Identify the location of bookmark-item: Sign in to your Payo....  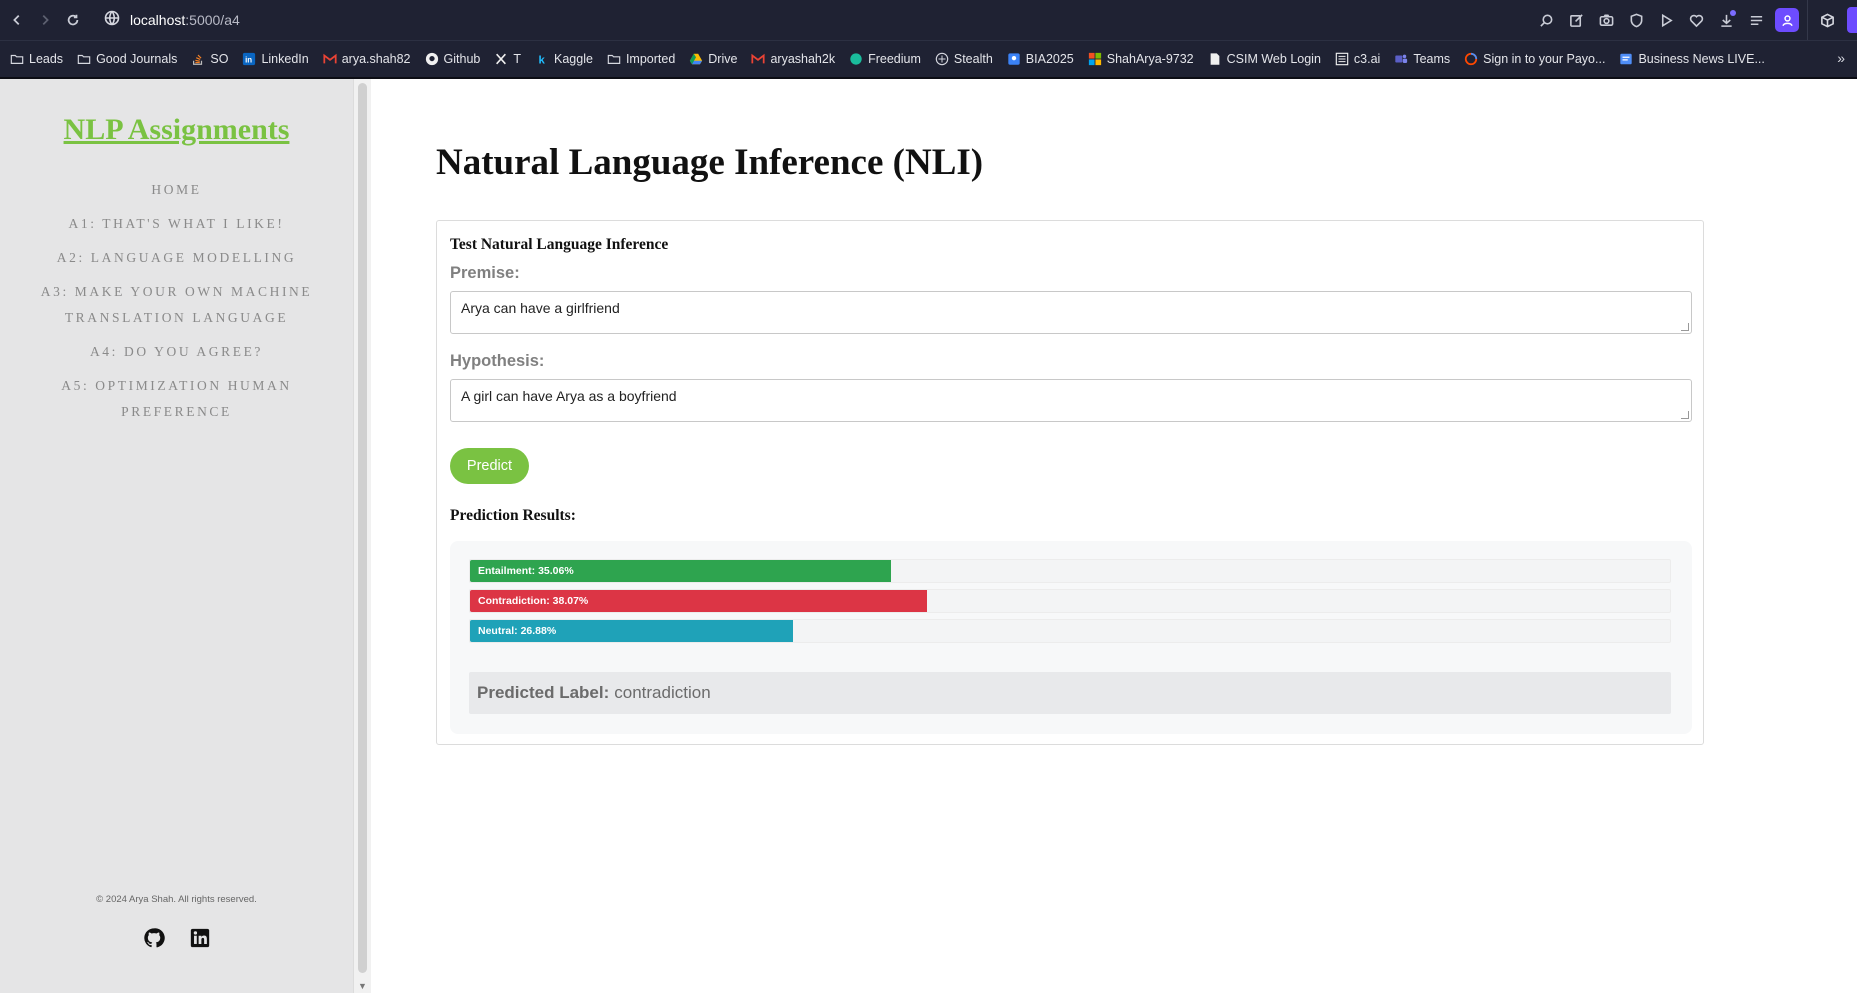
(1534, 59).